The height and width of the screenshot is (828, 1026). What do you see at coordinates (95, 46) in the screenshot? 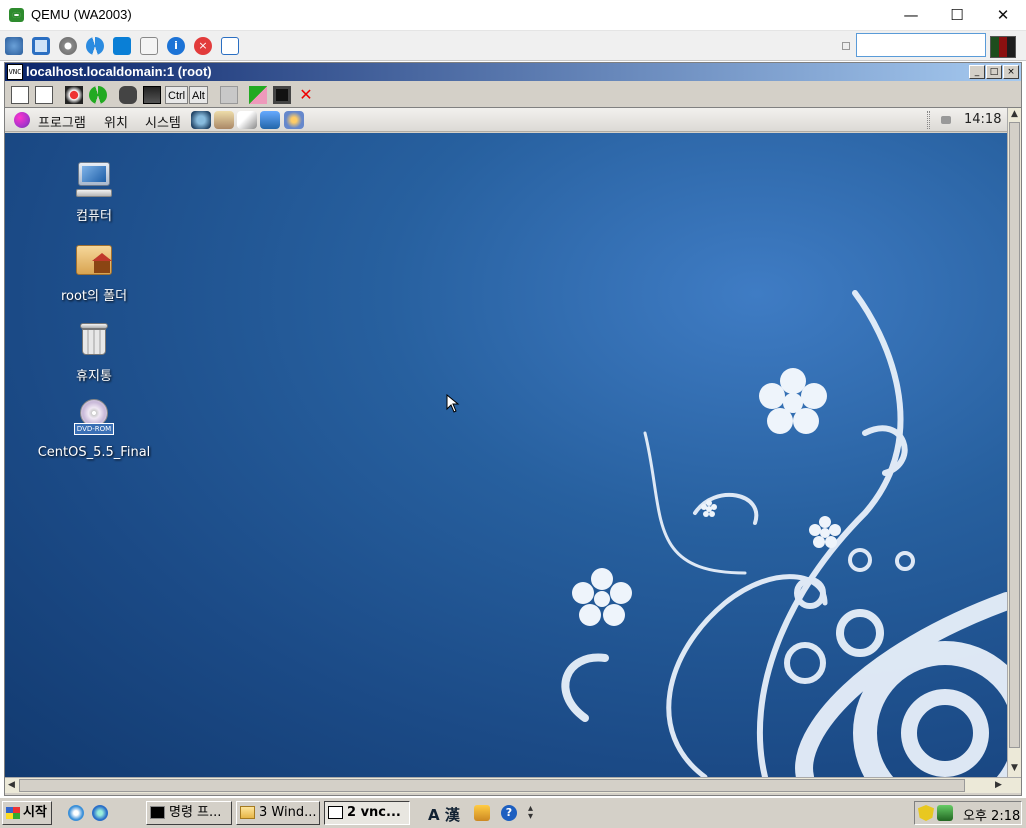
I see `refresh-icon` at bounding box center [95, 46].